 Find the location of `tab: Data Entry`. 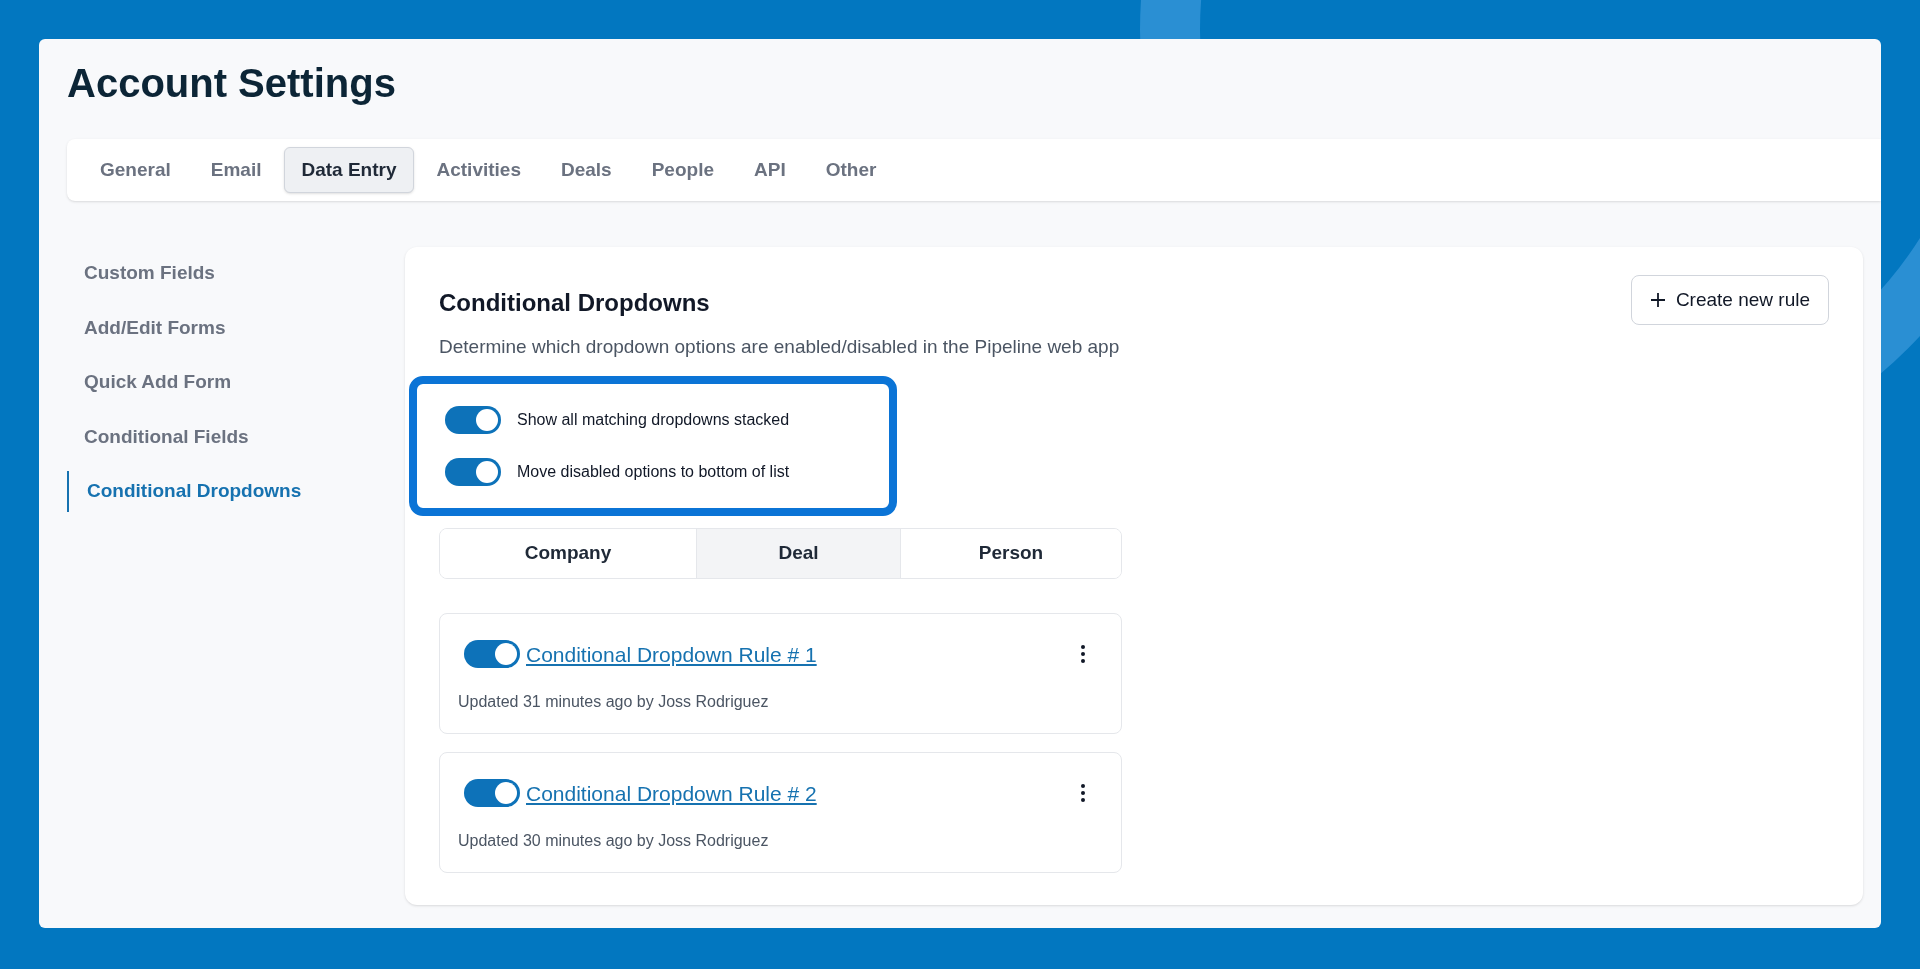

tab: Data Entry is located at coordinates (349, 170).